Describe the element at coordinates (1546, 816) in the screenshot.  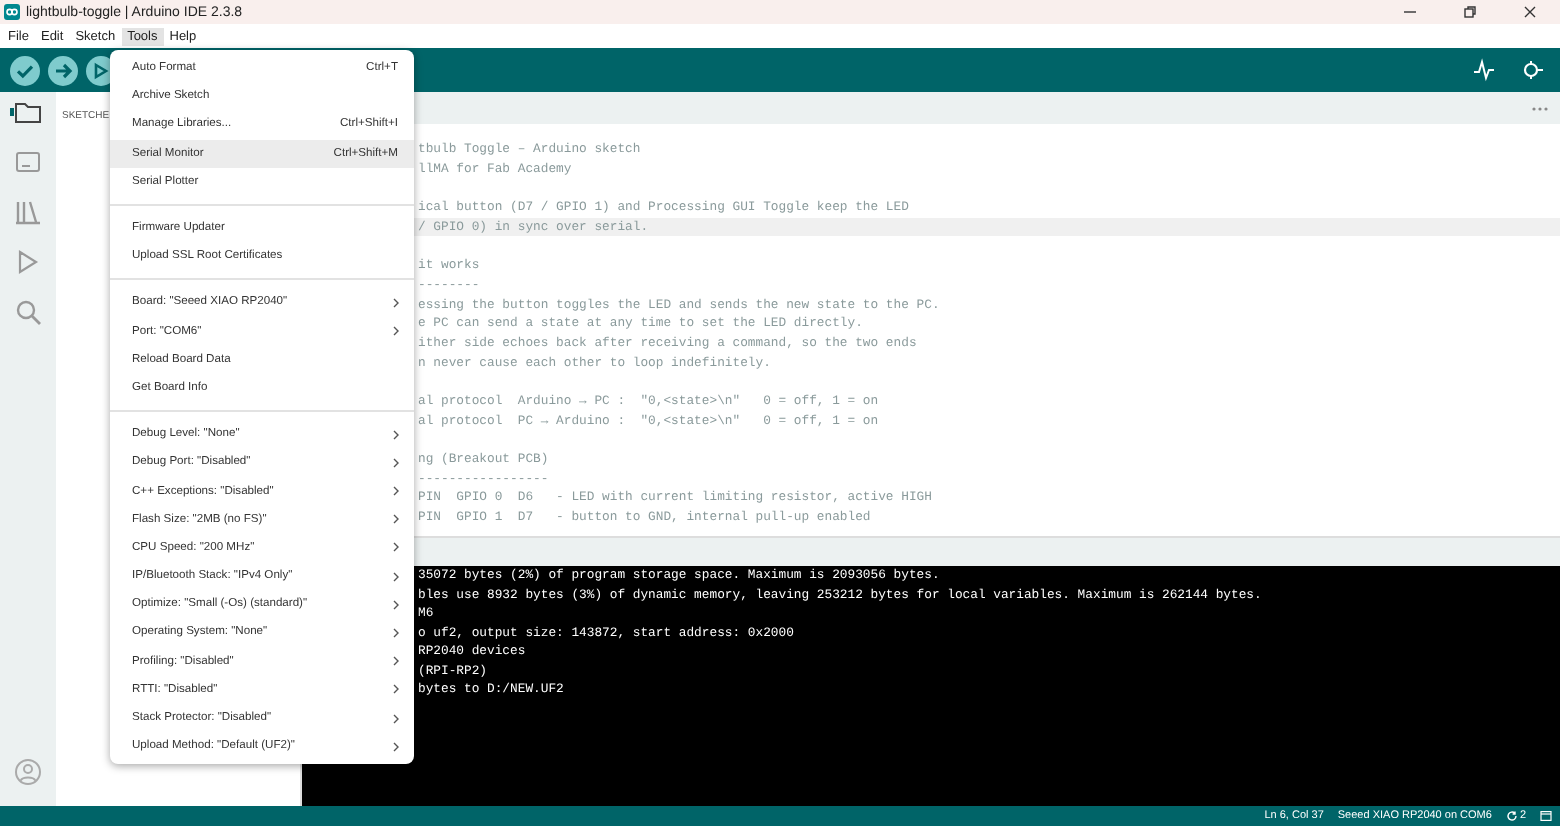
I see `panel-icon` at that location.